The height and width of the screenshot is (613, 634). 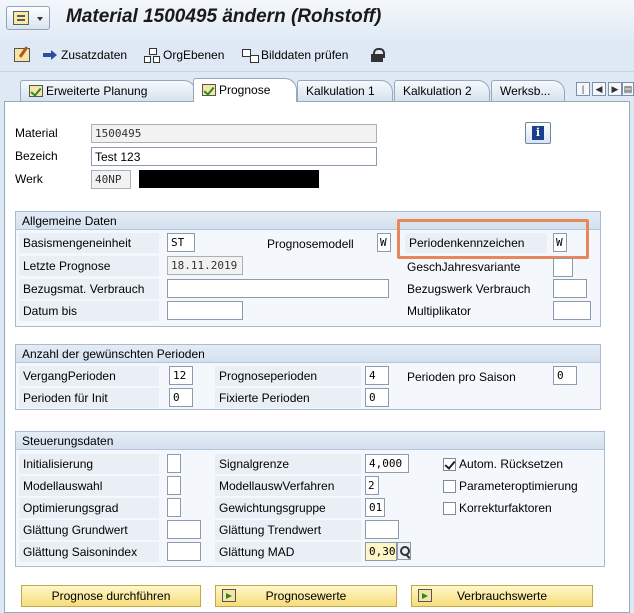 I want to click on modellausw-verfahren-label: ModellauswVerfahren, so click(x=288, y=486).